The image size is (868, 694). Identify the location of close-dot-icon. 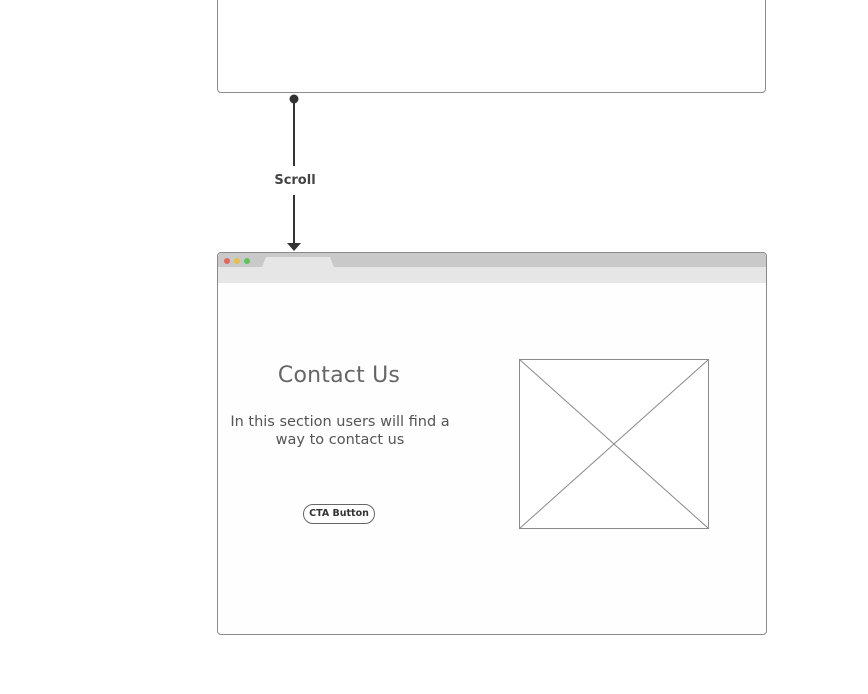
(227, 261).